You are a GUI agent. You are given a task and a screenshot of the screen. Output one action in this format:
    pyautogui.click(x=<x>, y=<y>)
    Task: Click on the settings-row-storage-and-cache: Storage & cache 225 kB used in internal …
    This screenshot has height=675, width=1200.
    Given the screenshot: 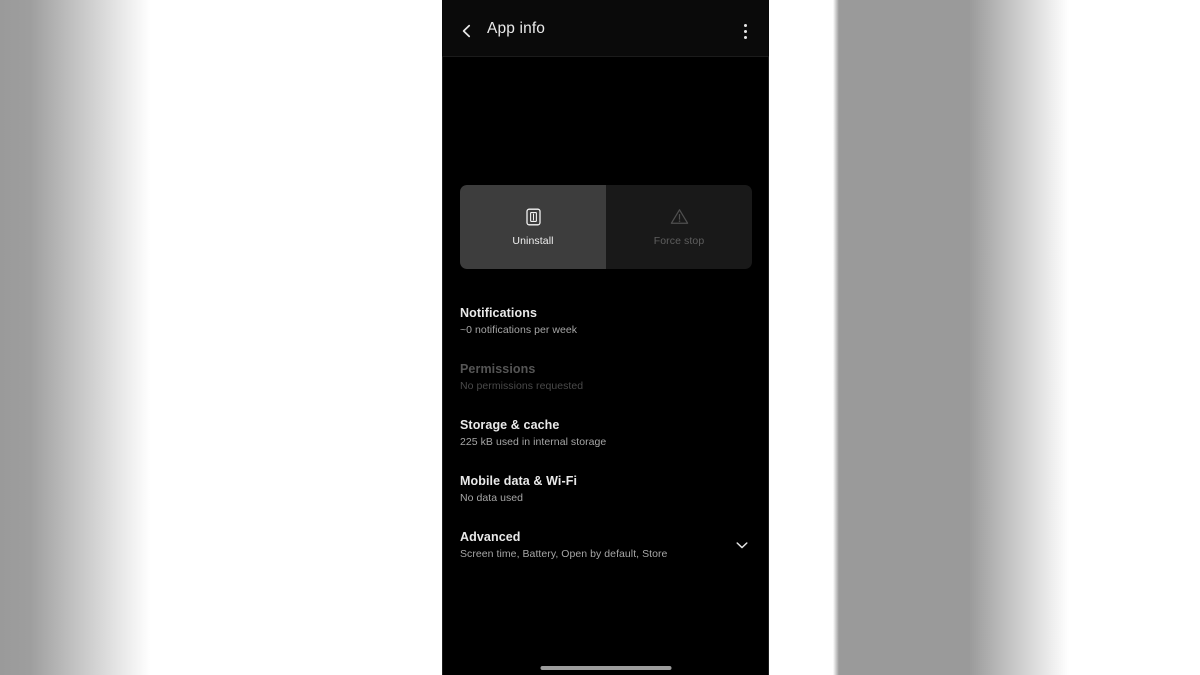 What is the action you would take?
    pyautogui.click(x=605, y=433)
    